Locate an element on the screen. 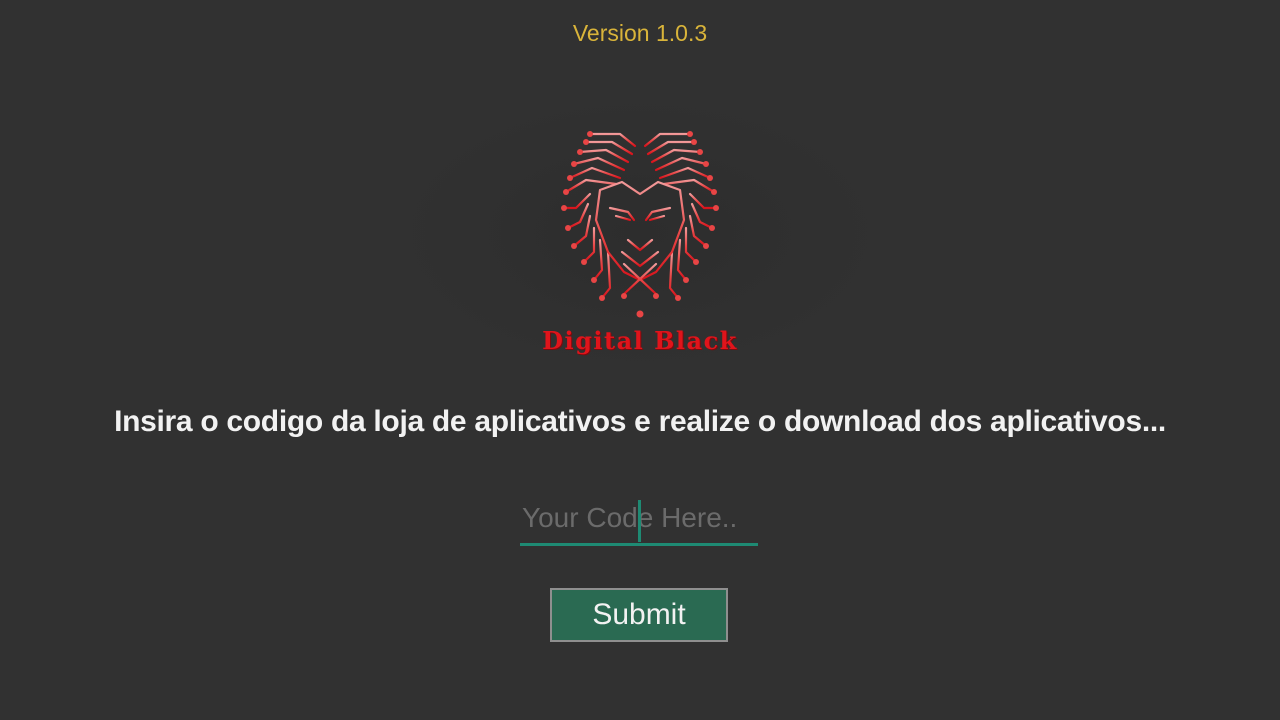 The height and width of the screenshot is (720, 1280). lion-circuit-icon is located at coordinates (640, 224).